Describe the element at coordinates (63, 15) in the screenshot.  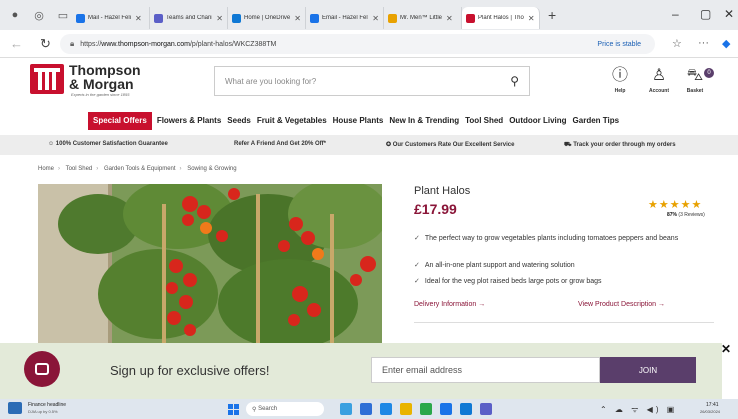
I see `tab-actions-icon: ▭` at that location.